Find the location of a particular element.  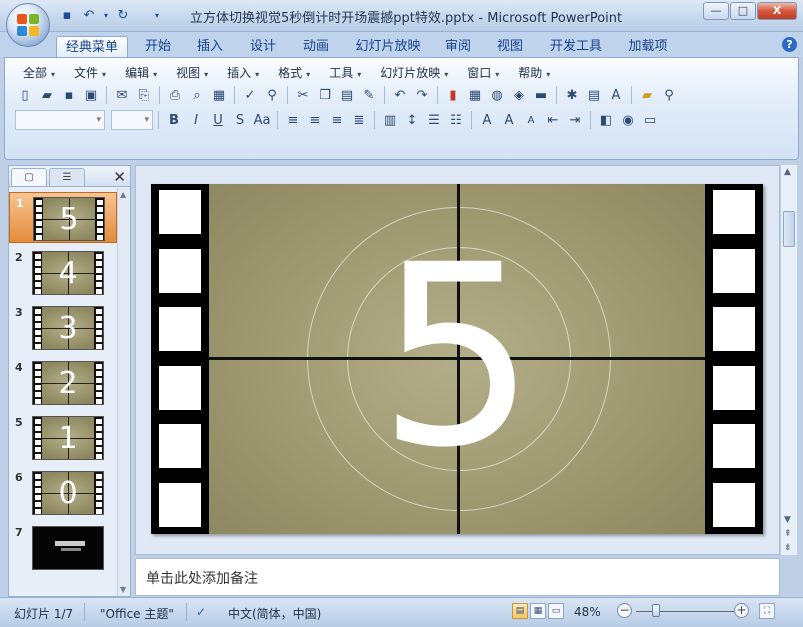

align-left-icon: ≡ is located at coordinates (293, 120).